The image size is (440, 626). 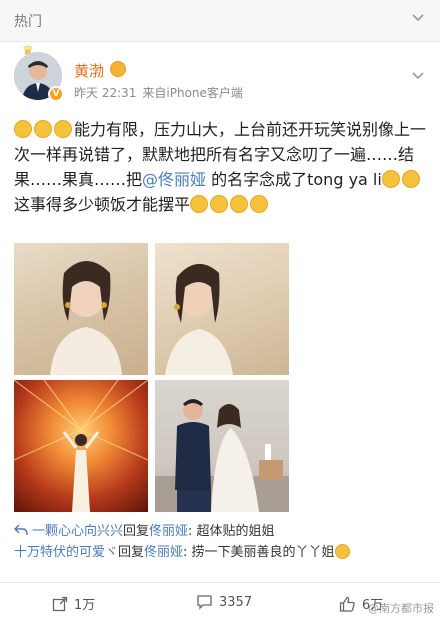 I want to click on more-options-icon, so click(x=418, y=76).